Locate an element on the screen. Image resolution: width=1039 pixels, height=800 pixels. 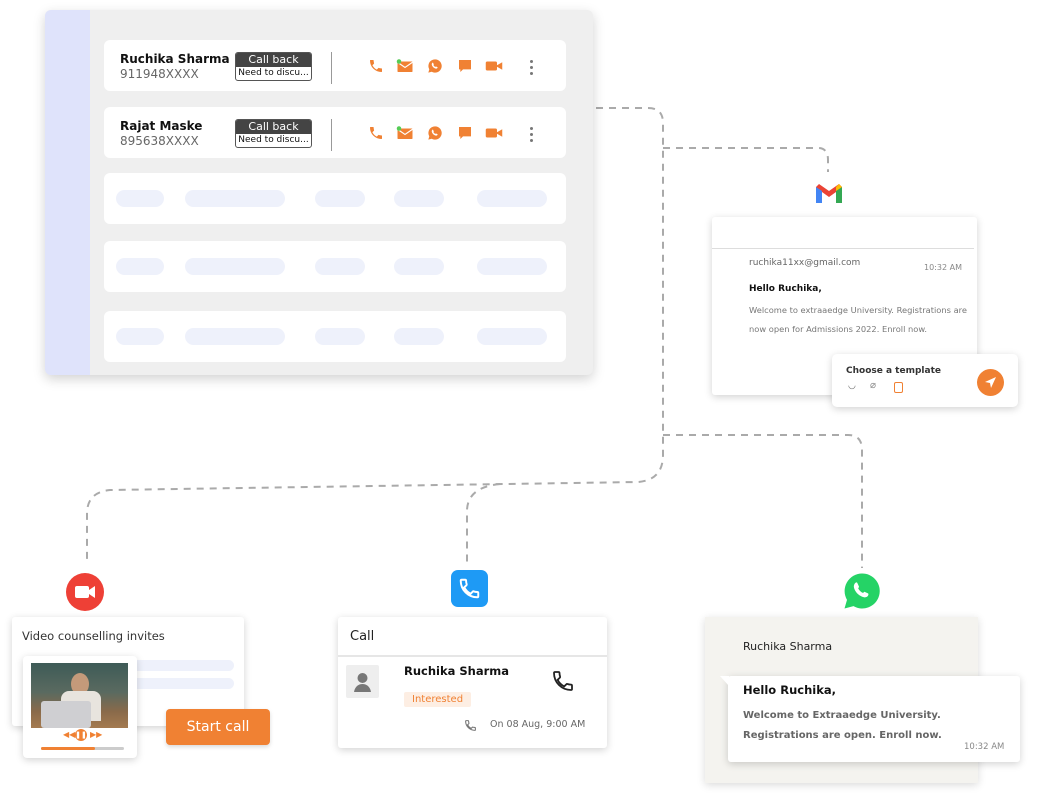
lead-name: Rajat Maske is located at coordinates (161, 126).